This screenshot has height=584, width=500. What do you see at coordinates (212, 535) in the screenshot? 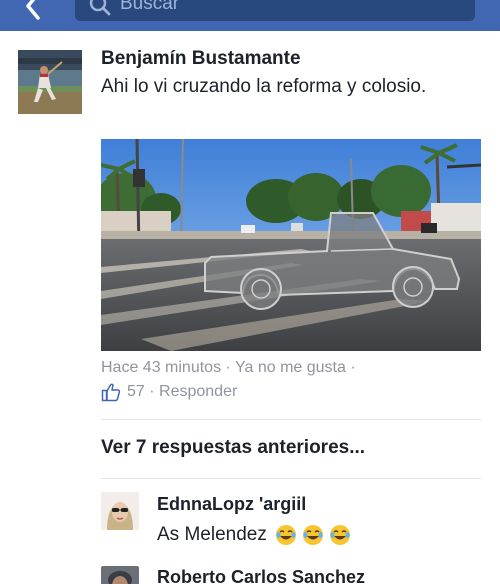
I see `mention-link: As Melendez` at bounding box center [212, 535].